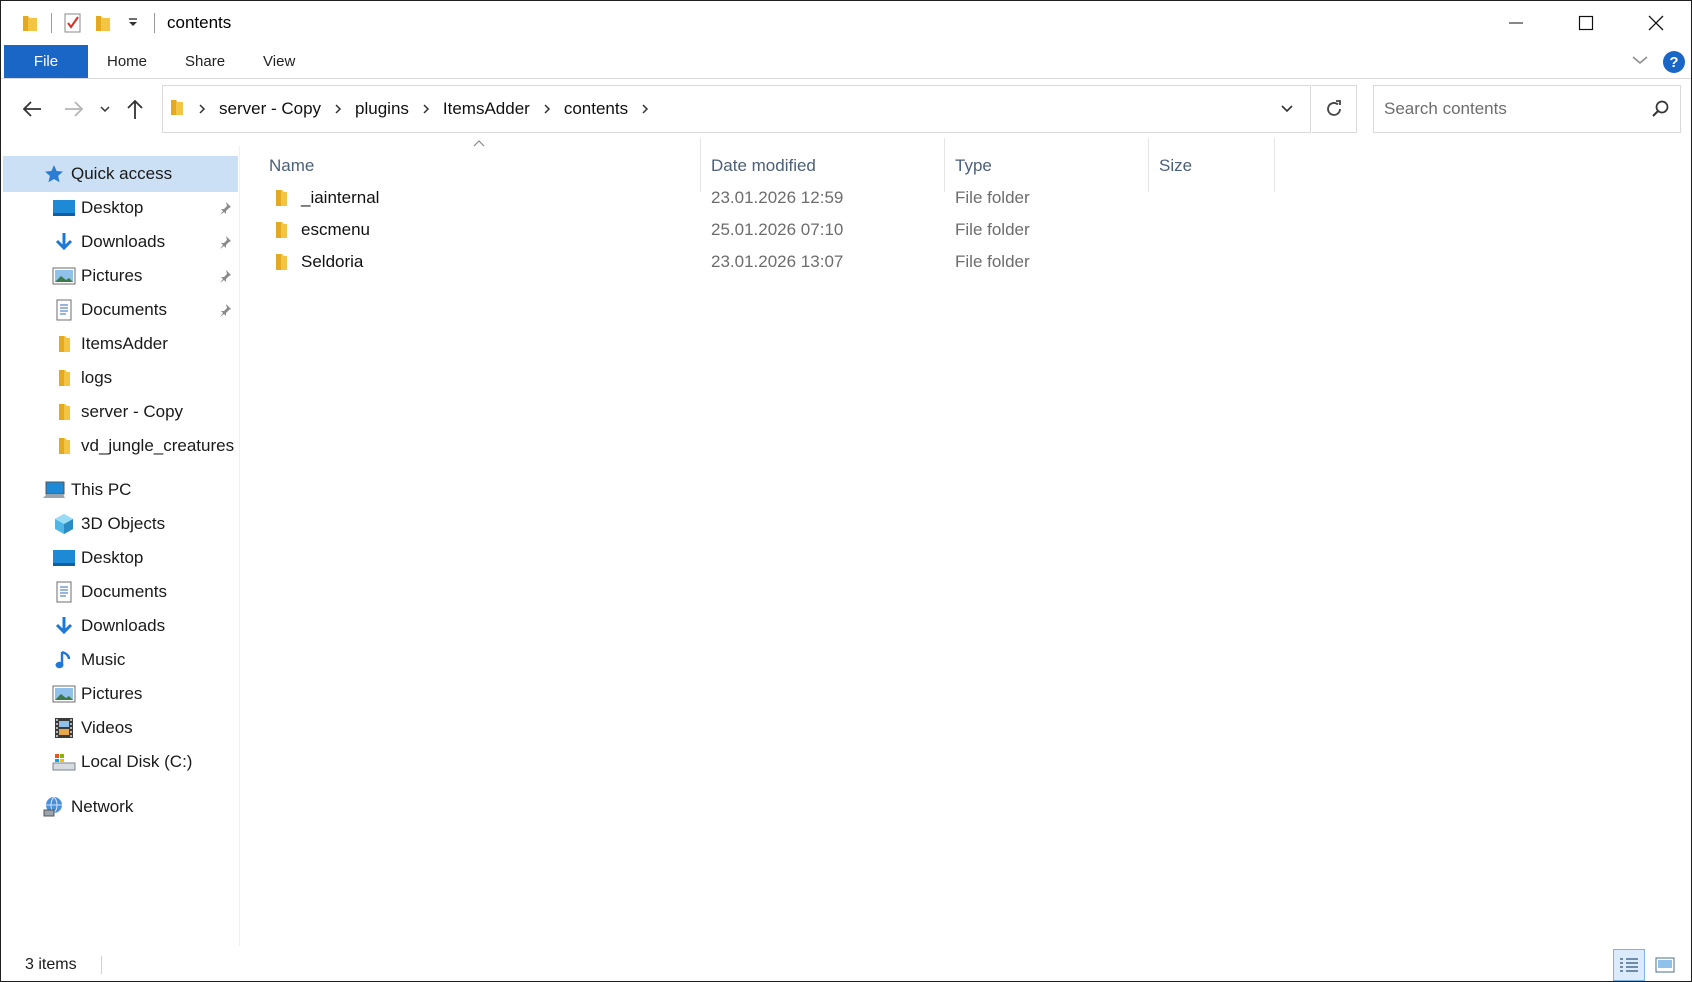  Describe the element at coordinates (270, 109) in the screenshot. I see `breadcrumb-server-copy: server - Copy` at that location.